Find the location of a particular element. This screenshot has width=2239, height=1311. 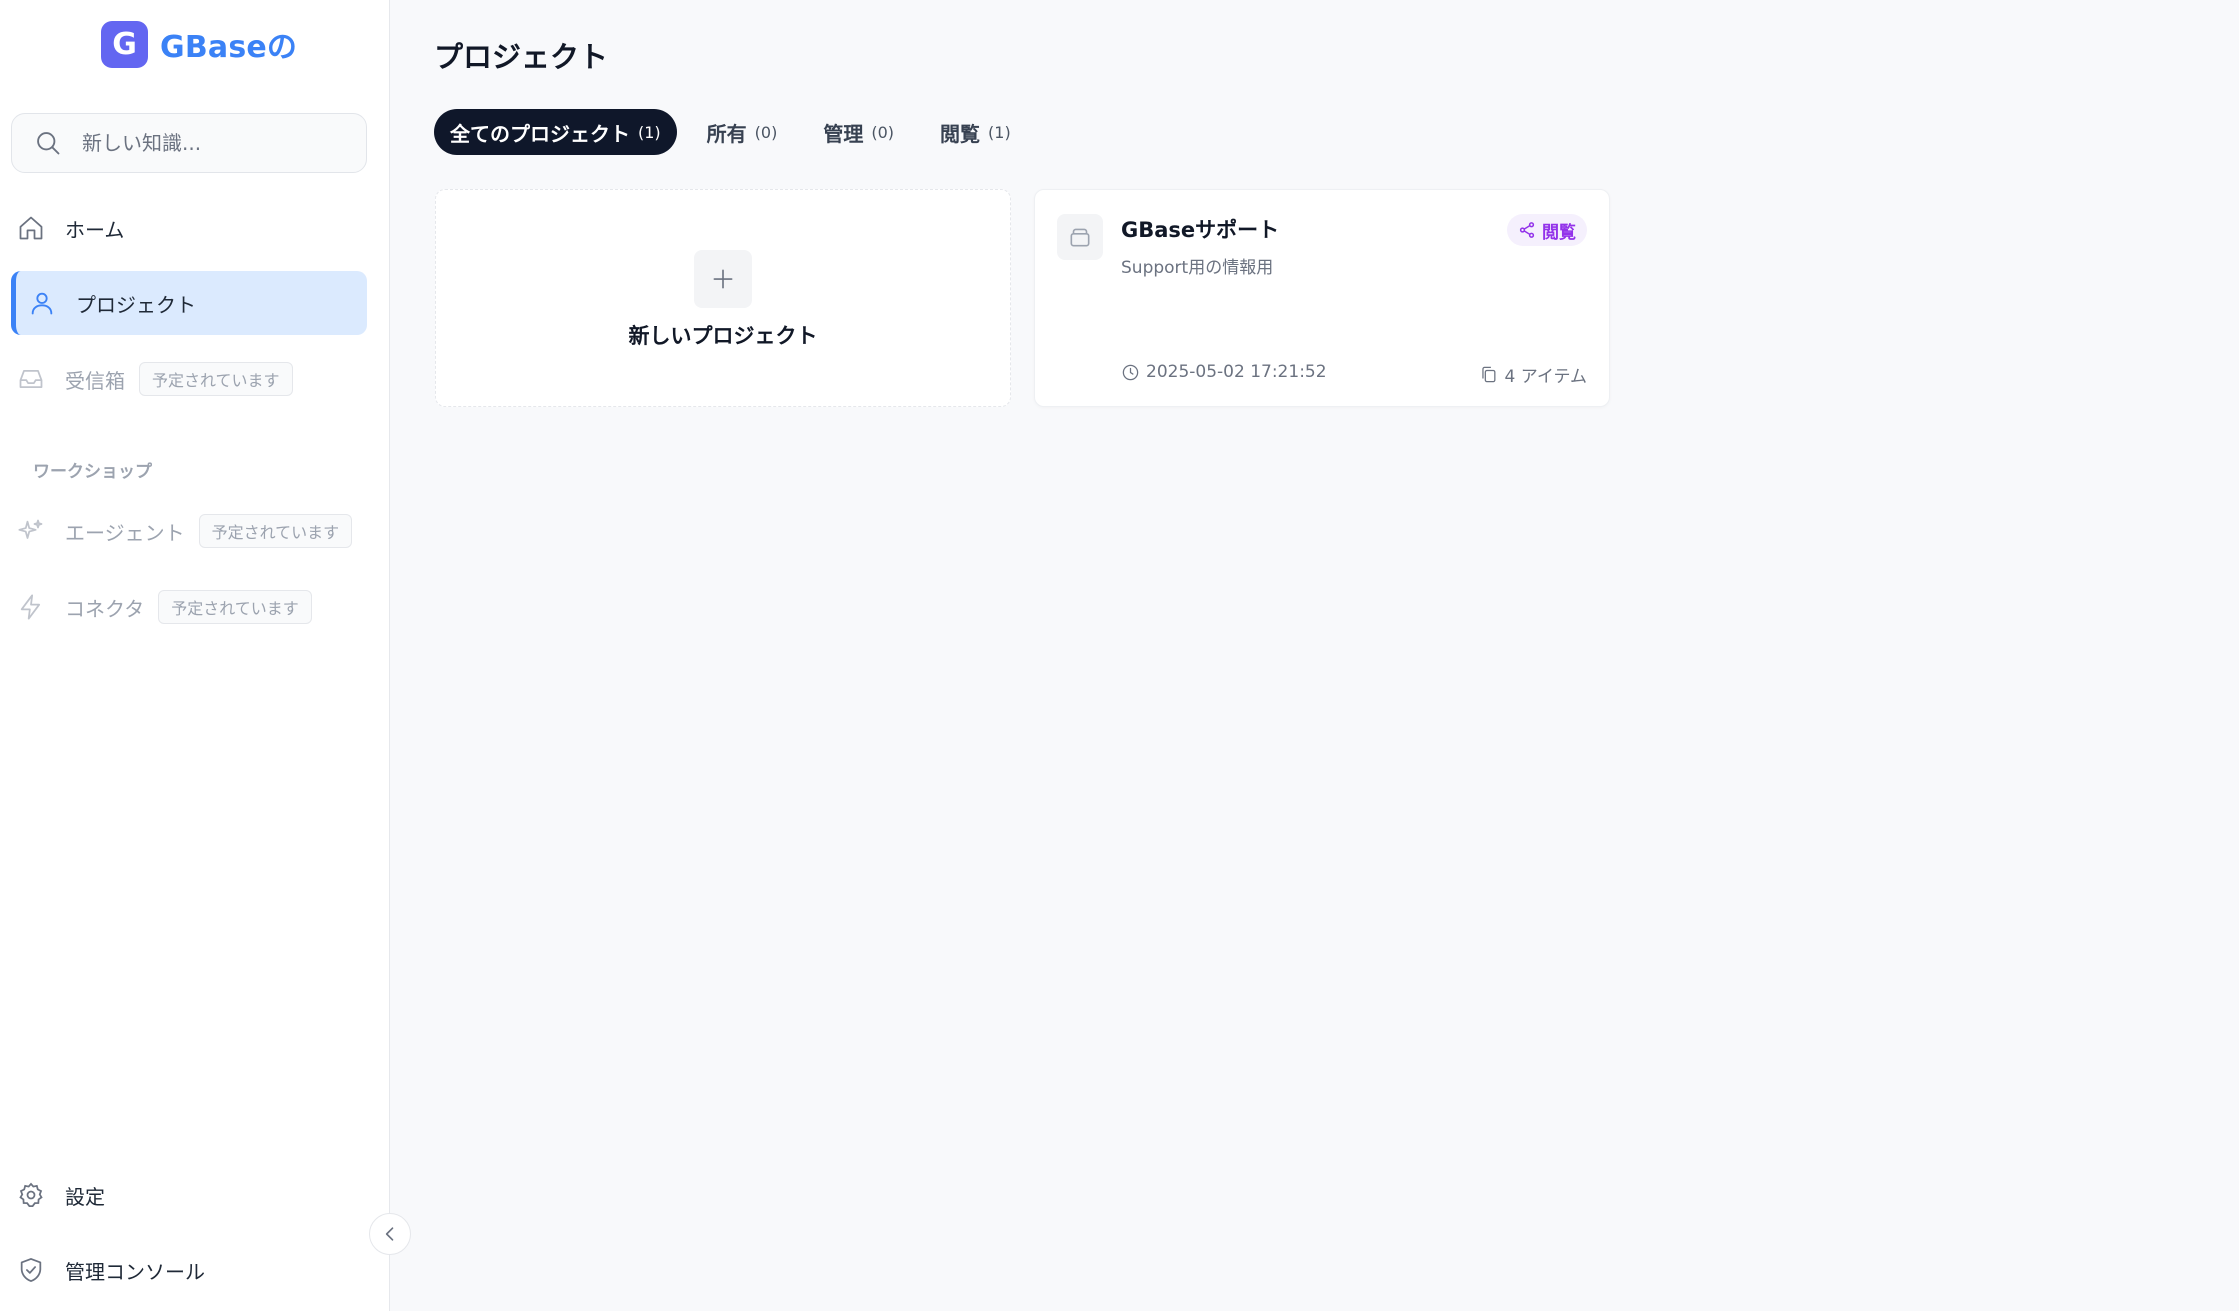

filter-tabs: 全てのプロジェクト (1) 所有 (0) 管理 (0) 閲覧 (1) is located at coordinates (730, 132).